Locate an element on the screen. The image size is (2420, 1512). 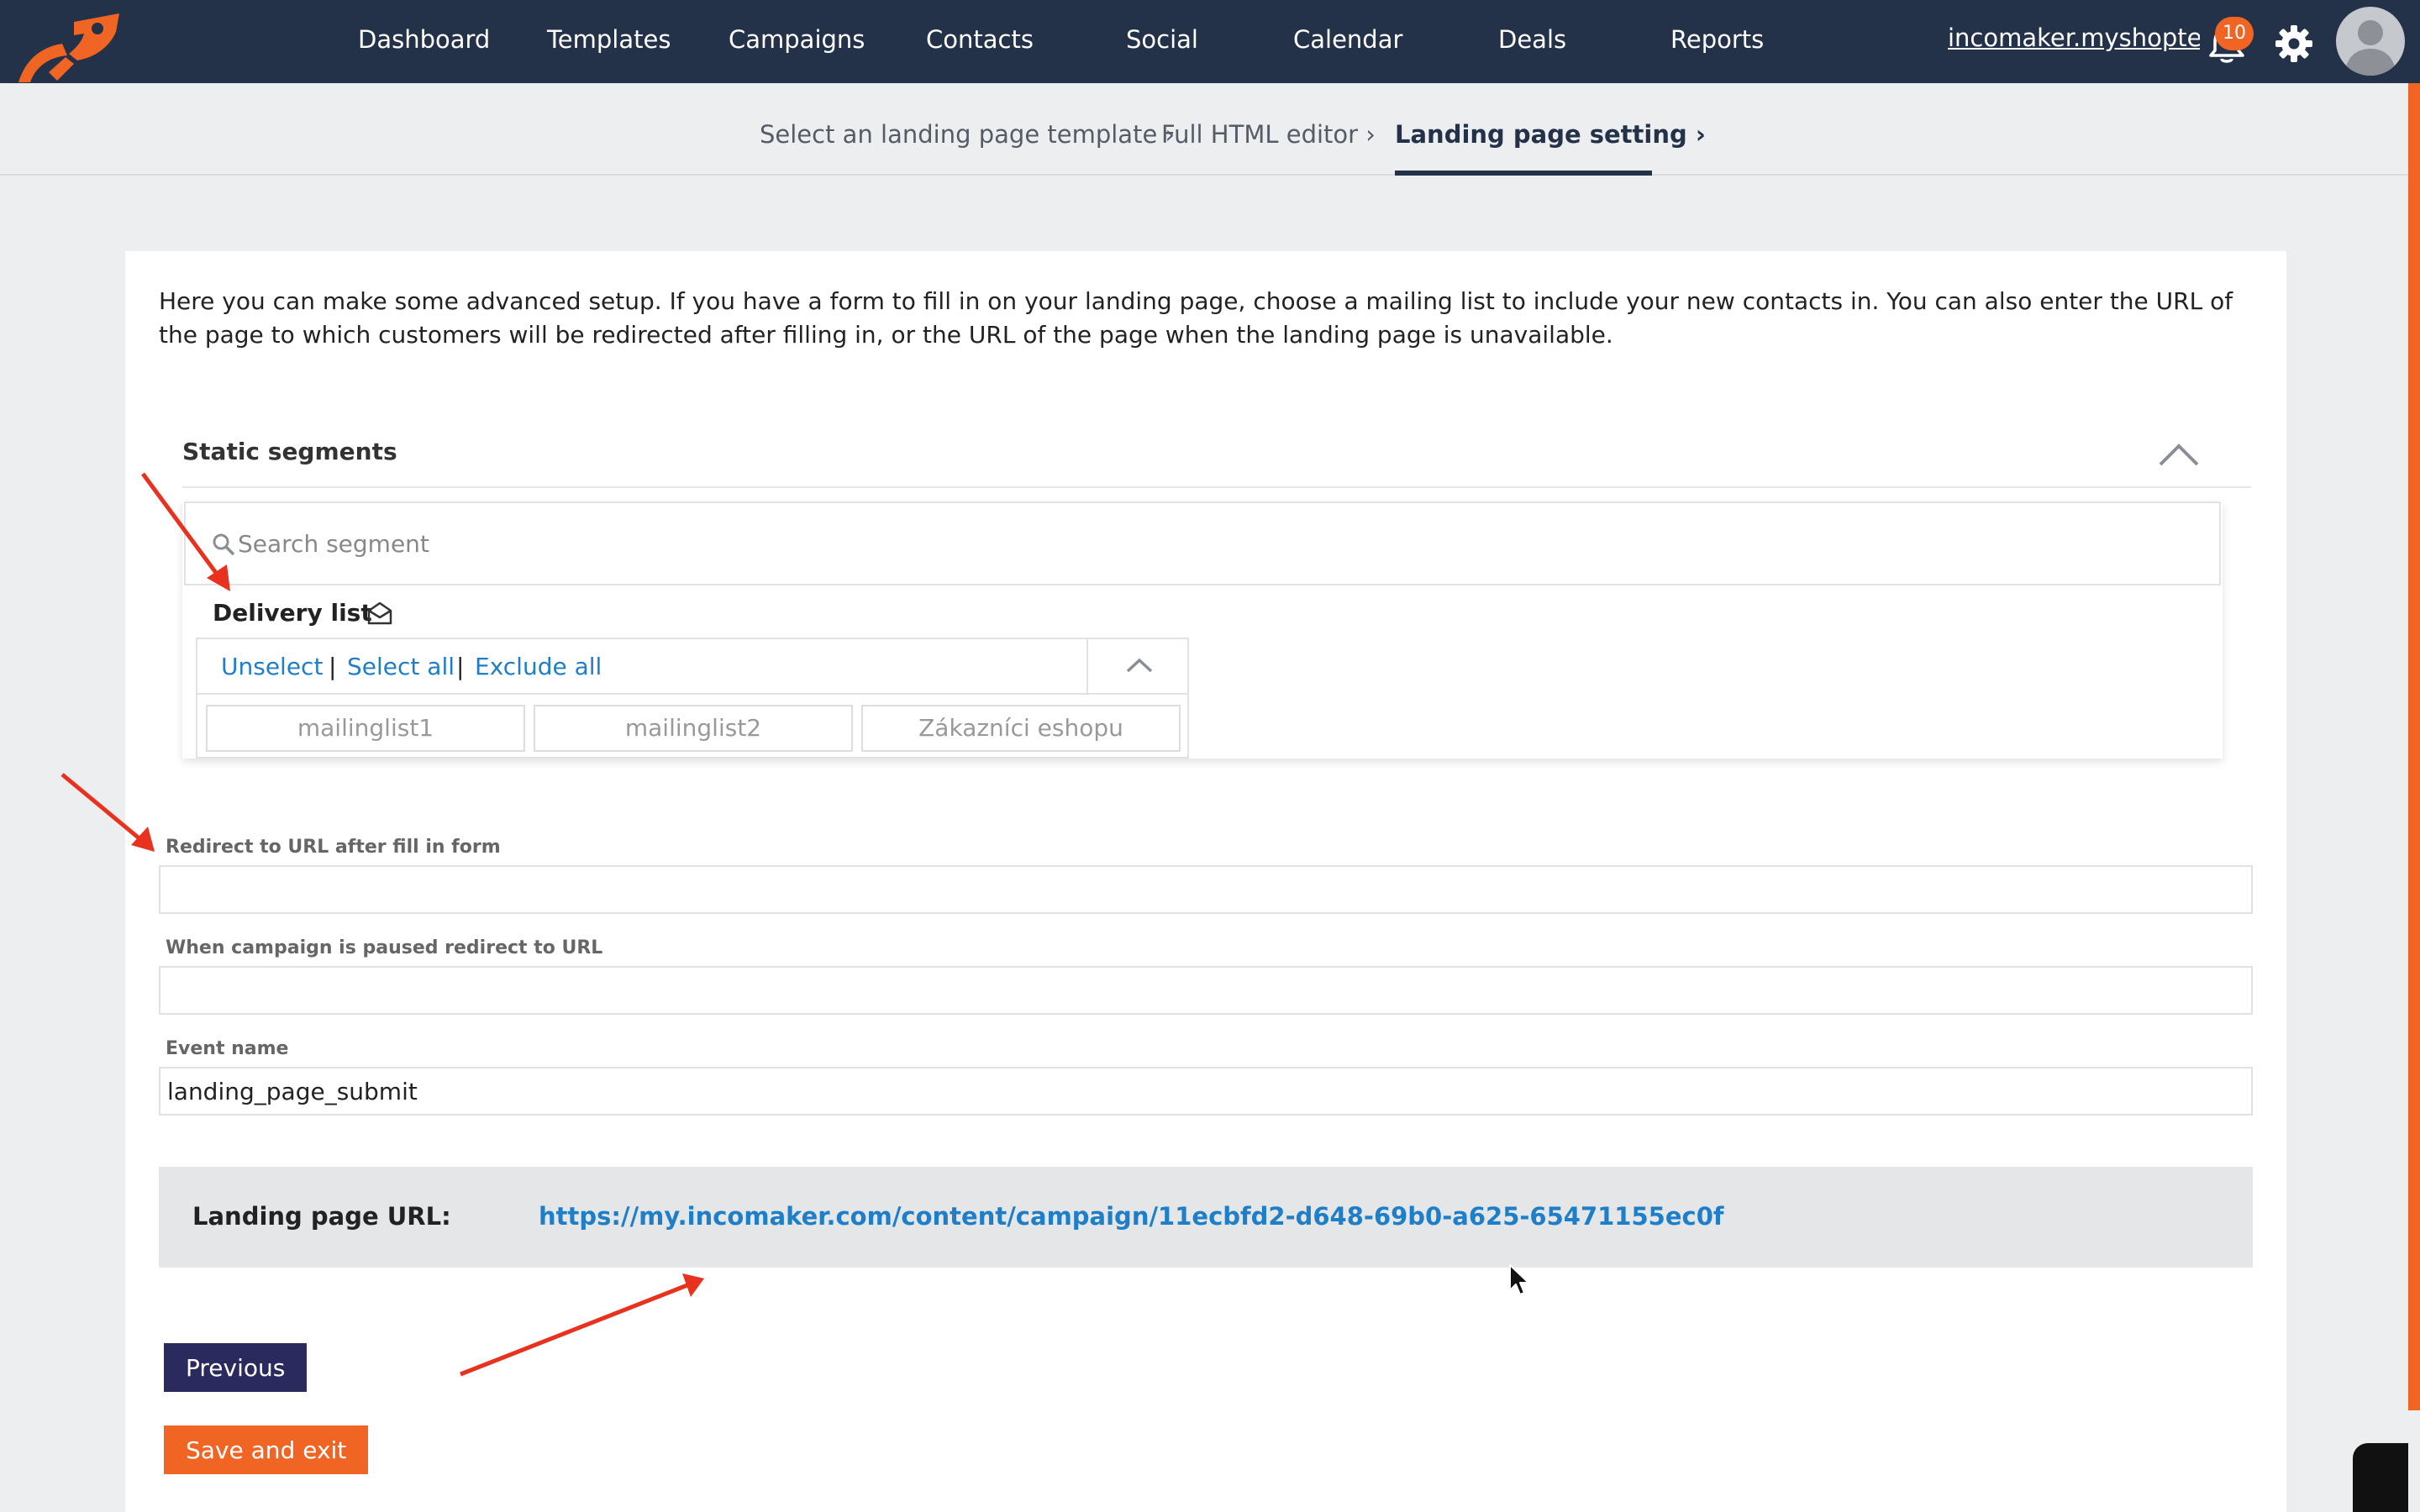
step-select-template: Select an landing page template › is located at coordinates (967, 134).